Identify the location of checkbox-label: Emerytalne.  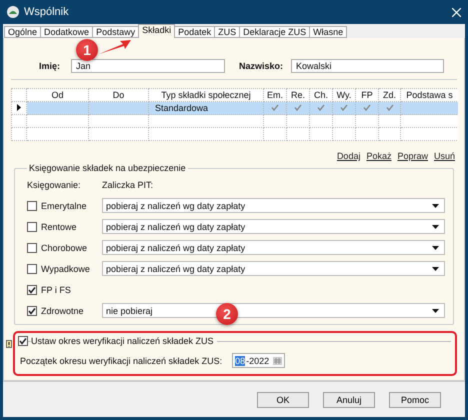
(64, 205).